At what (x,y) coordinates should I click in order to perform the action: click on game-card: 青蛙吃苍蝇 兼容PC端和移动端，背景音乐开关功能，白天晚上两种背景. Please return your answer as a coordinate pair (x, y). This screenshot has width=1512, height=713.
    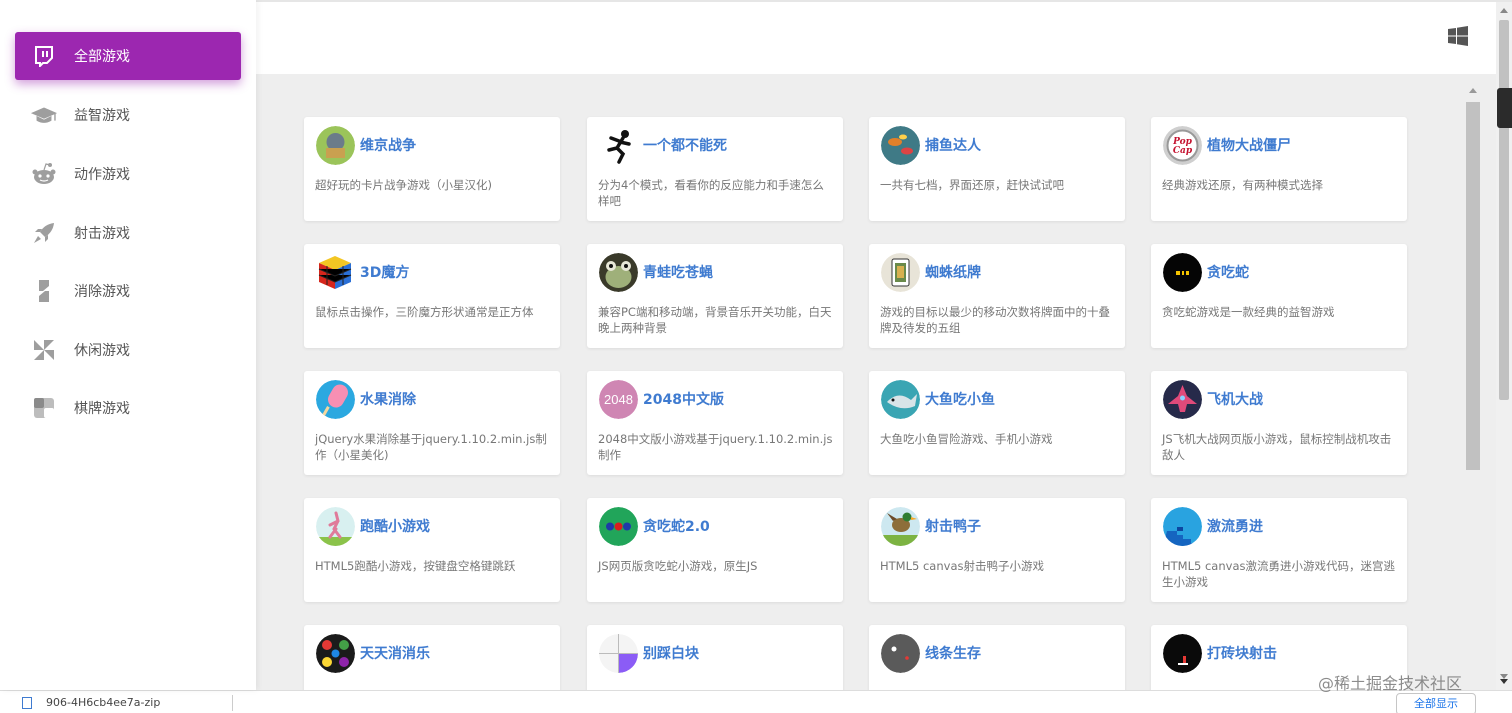
    Looking at the image, I should click on (715, 296).